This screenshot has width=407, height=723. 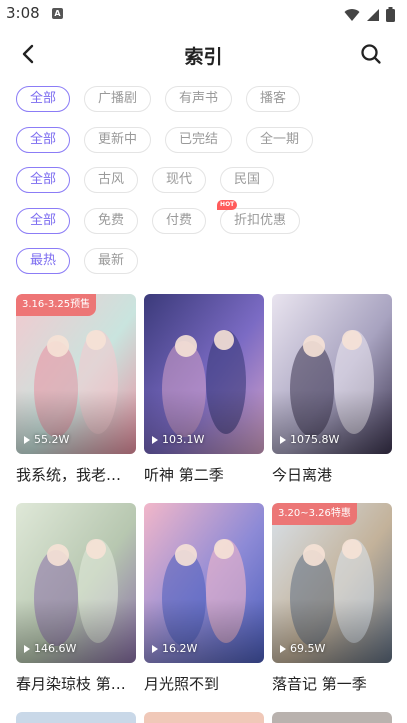 What do you see at coordinates (23, 13) in the screenshot?
I see `status-time: 3:08` at bounding box center [23, 13].